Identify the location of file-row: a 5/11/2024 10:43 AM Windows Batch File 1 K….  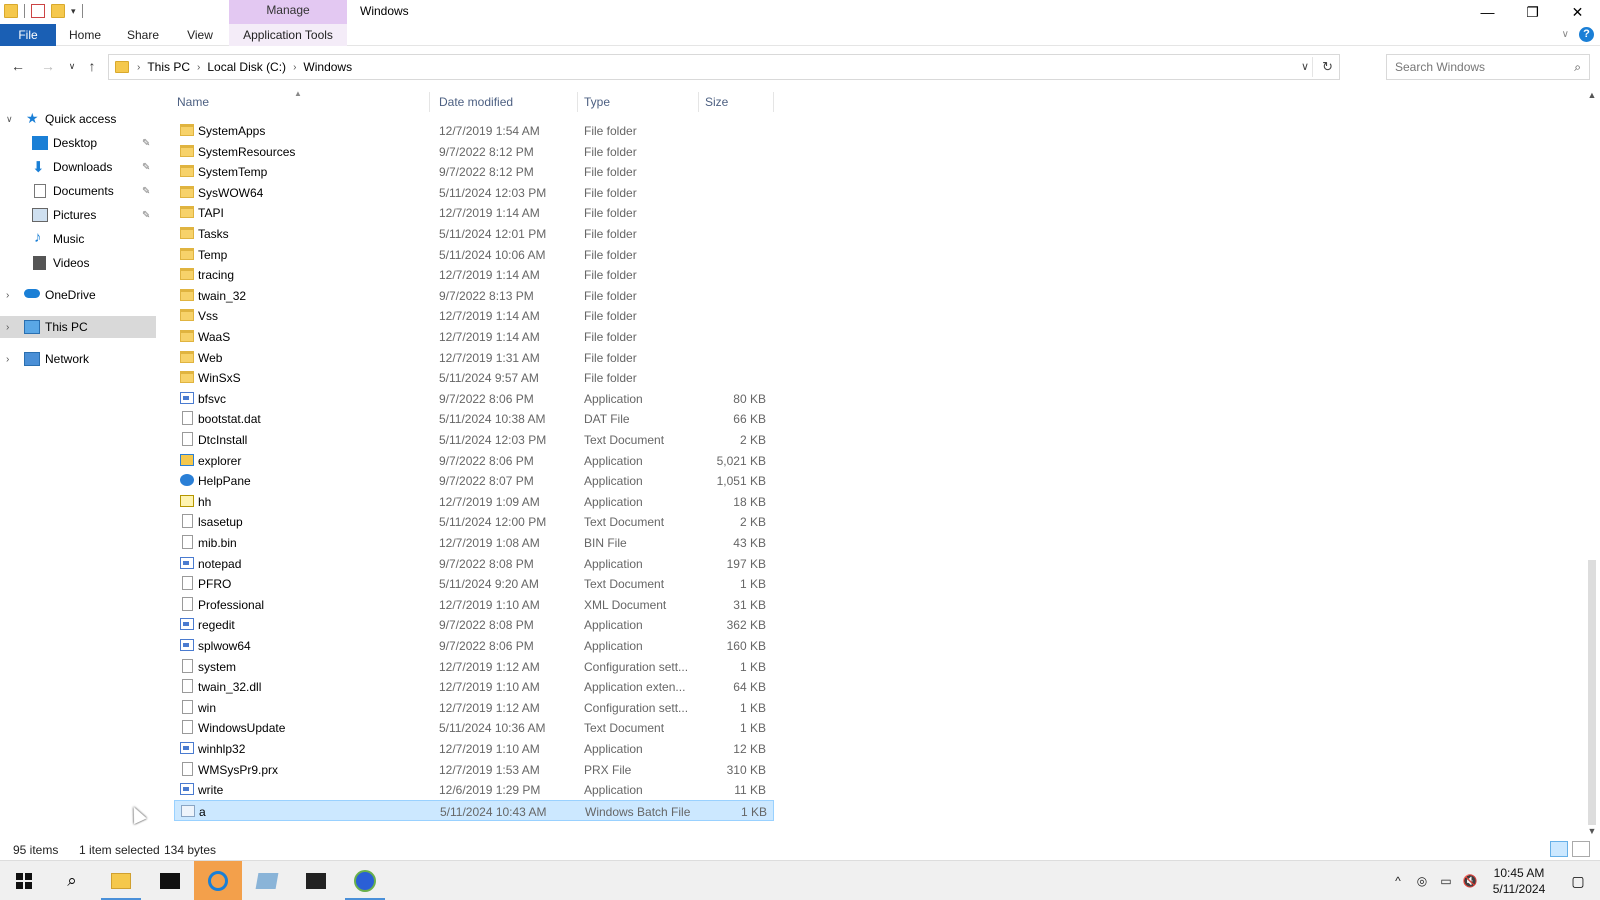
(474, 810).